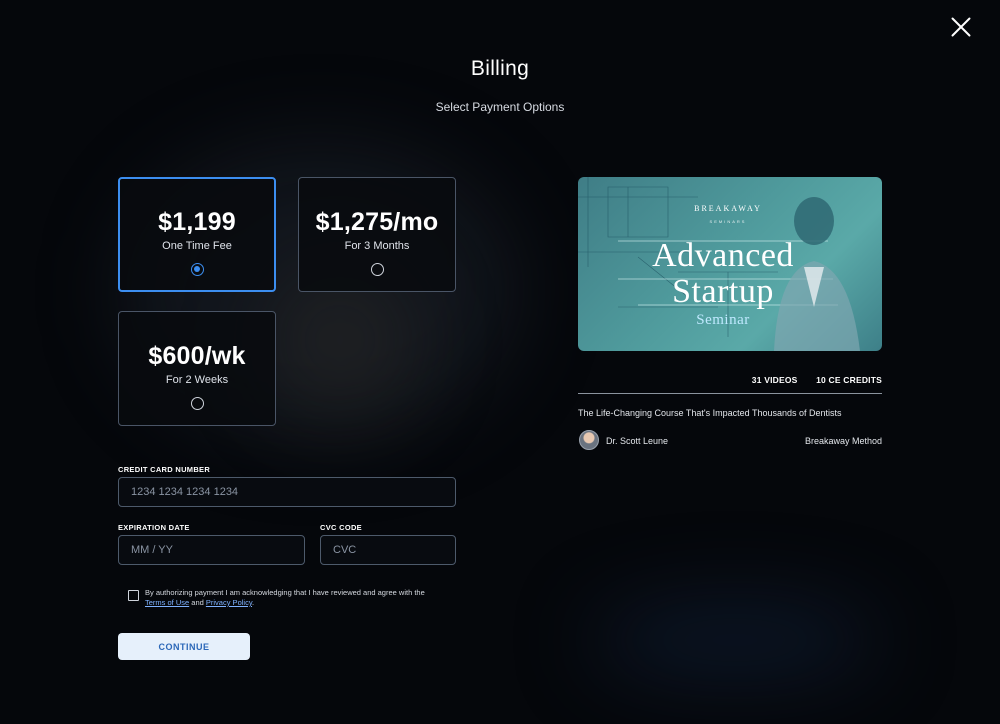  What do you see at coordinates (197, 222) in the screenshot?
I see `option-price: $1,199` at bounding box center [197, 222].